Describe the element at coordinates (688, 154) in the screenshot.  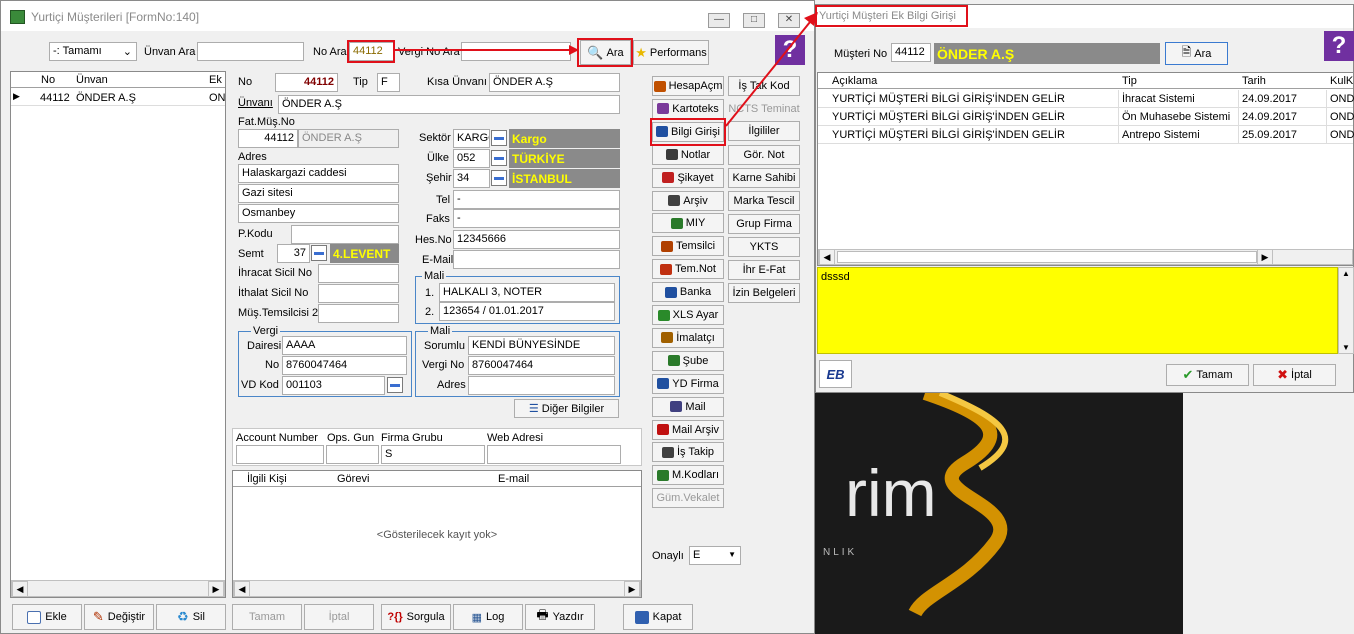
I see `side-button-4: Notlar` at that location.